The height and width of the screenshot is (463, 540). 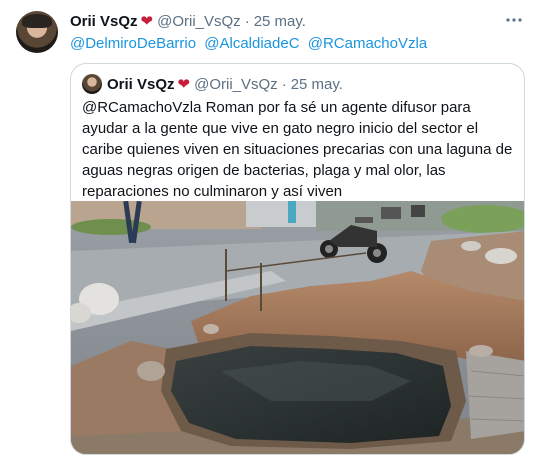 I want to click on tweet-header: Orii VsQz ❤ @Orii_VsQz · 25 may., so click(x=285, y=21).